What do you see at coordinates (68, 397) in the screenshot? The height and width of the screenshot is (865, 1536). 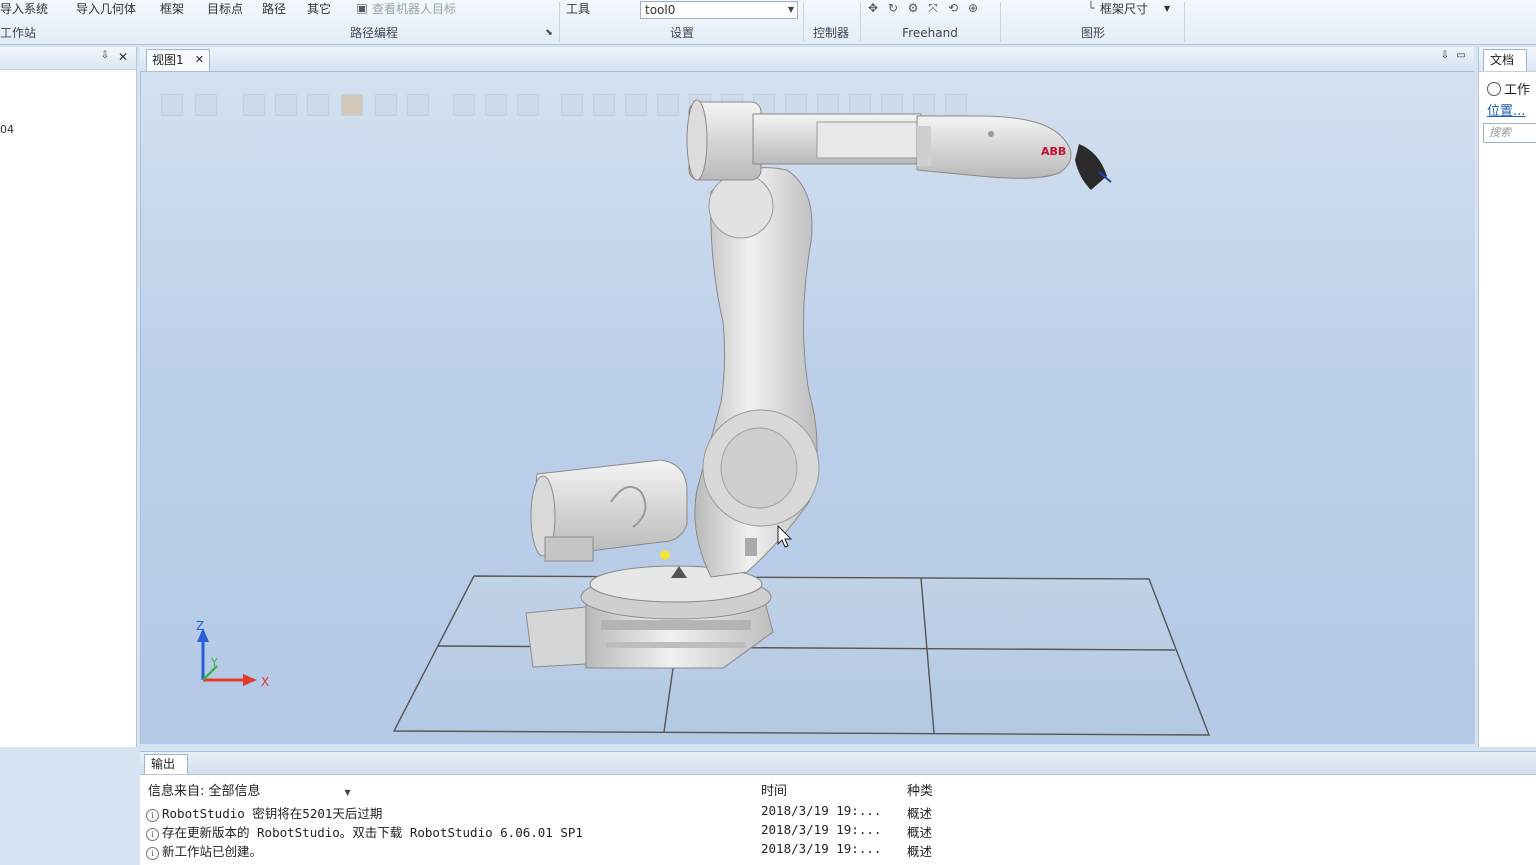 I see `layout-browser-panel: ⇩ ✕ 04` at bounding box center [68, 397].